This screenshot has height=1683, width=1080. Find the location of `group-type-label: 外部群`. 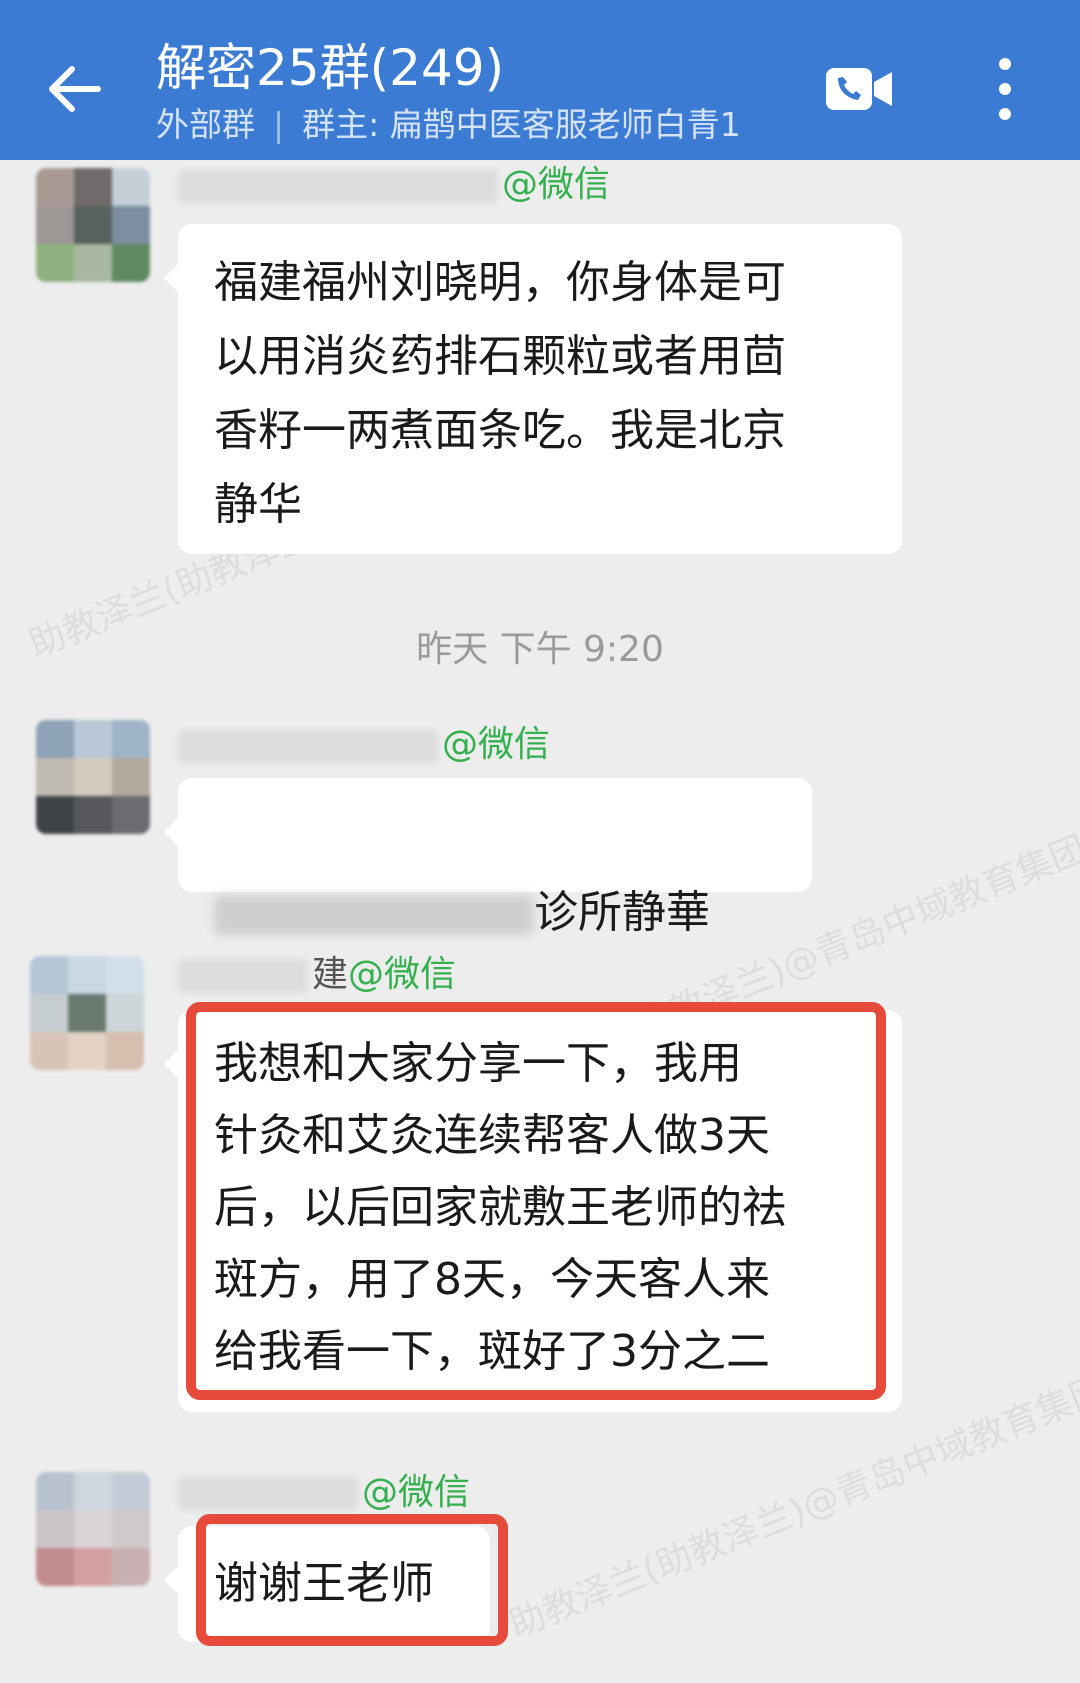

group-type-label: 外部群 is located at coordinates (205, 124).